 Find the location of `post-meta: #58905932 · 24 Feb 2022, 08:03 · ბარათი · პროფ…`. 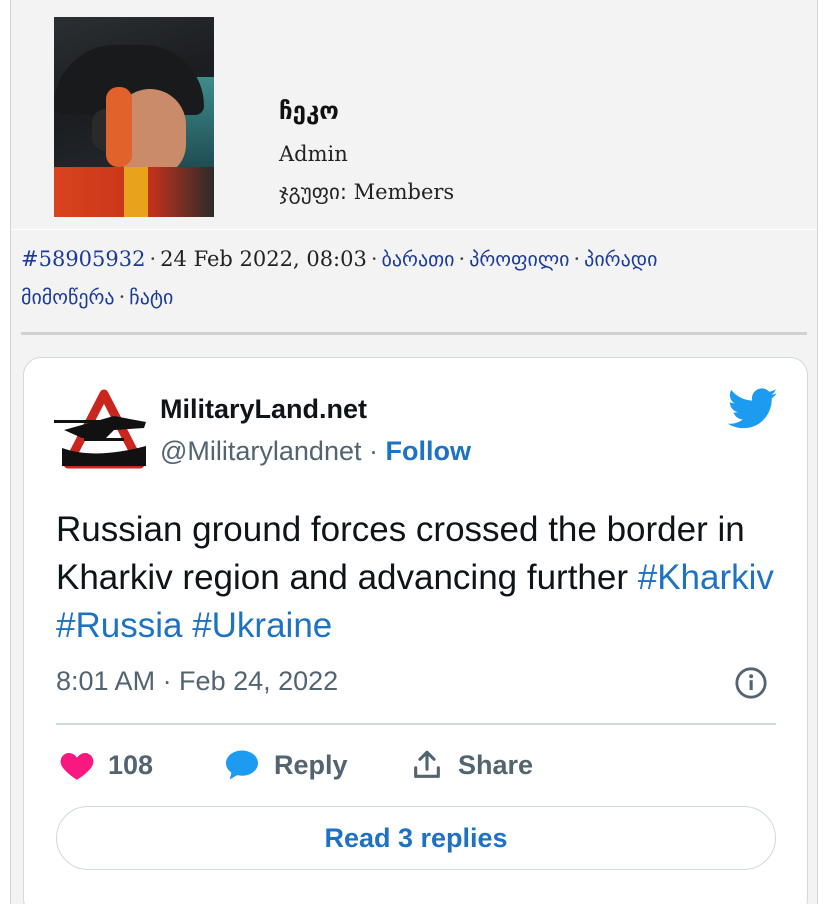

post-meta: #58905932 · 24 Feb 2022, 08:03 · ბარათი · პროფ… is located at coordinates (339, 278).